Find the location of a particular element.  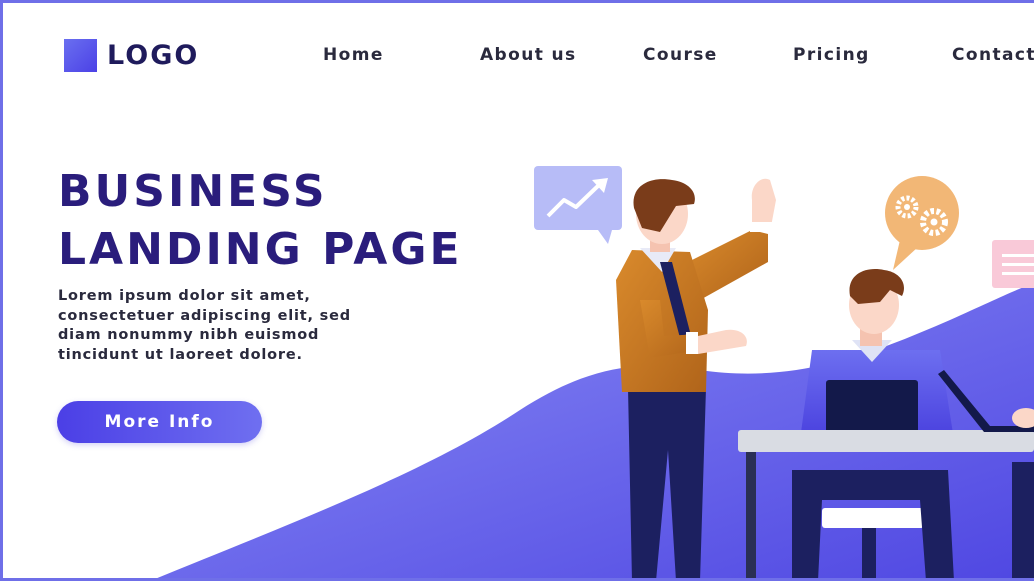

logo: LOGO is located at coordinates (131, 55).